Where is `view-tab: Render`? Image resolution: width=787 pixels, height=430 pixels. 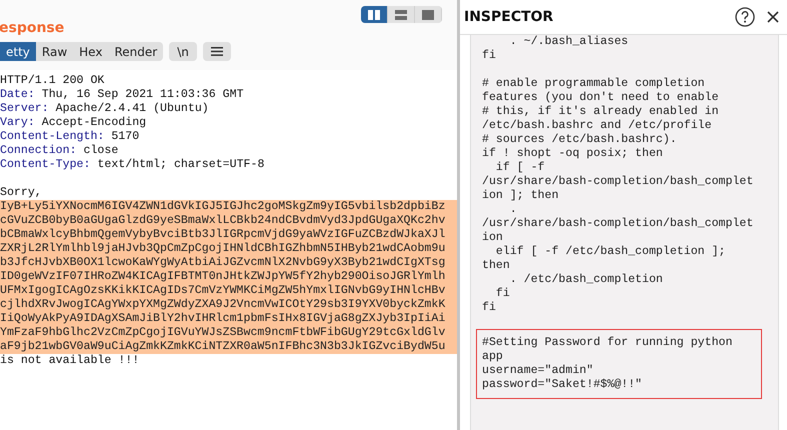
view-tab: Render is located at coordinates (136, 51).